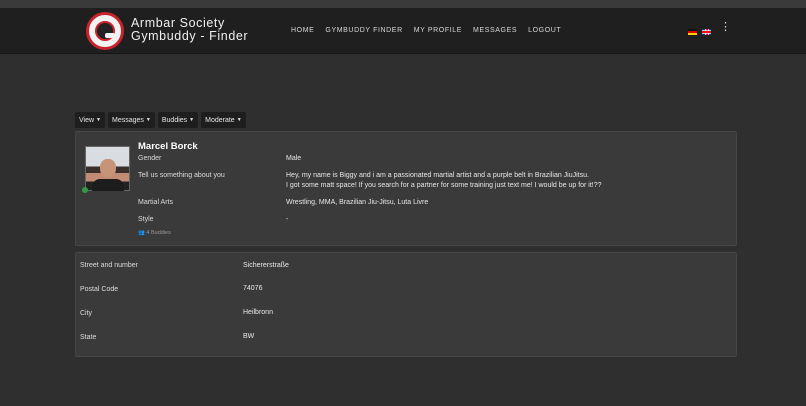  I want to click on brand-title: Armbar Society Gymbuddy - Finder, so click(189, 30).